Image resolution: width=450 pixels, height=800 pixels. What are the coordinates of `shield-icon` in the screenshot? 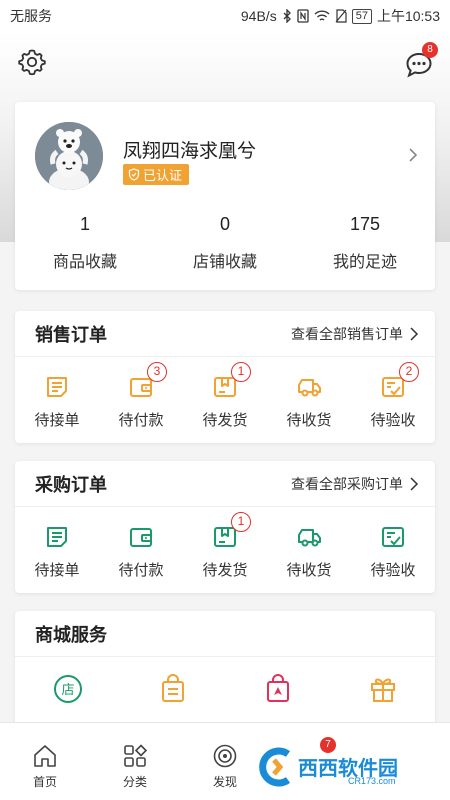 It's located at (134, 174).